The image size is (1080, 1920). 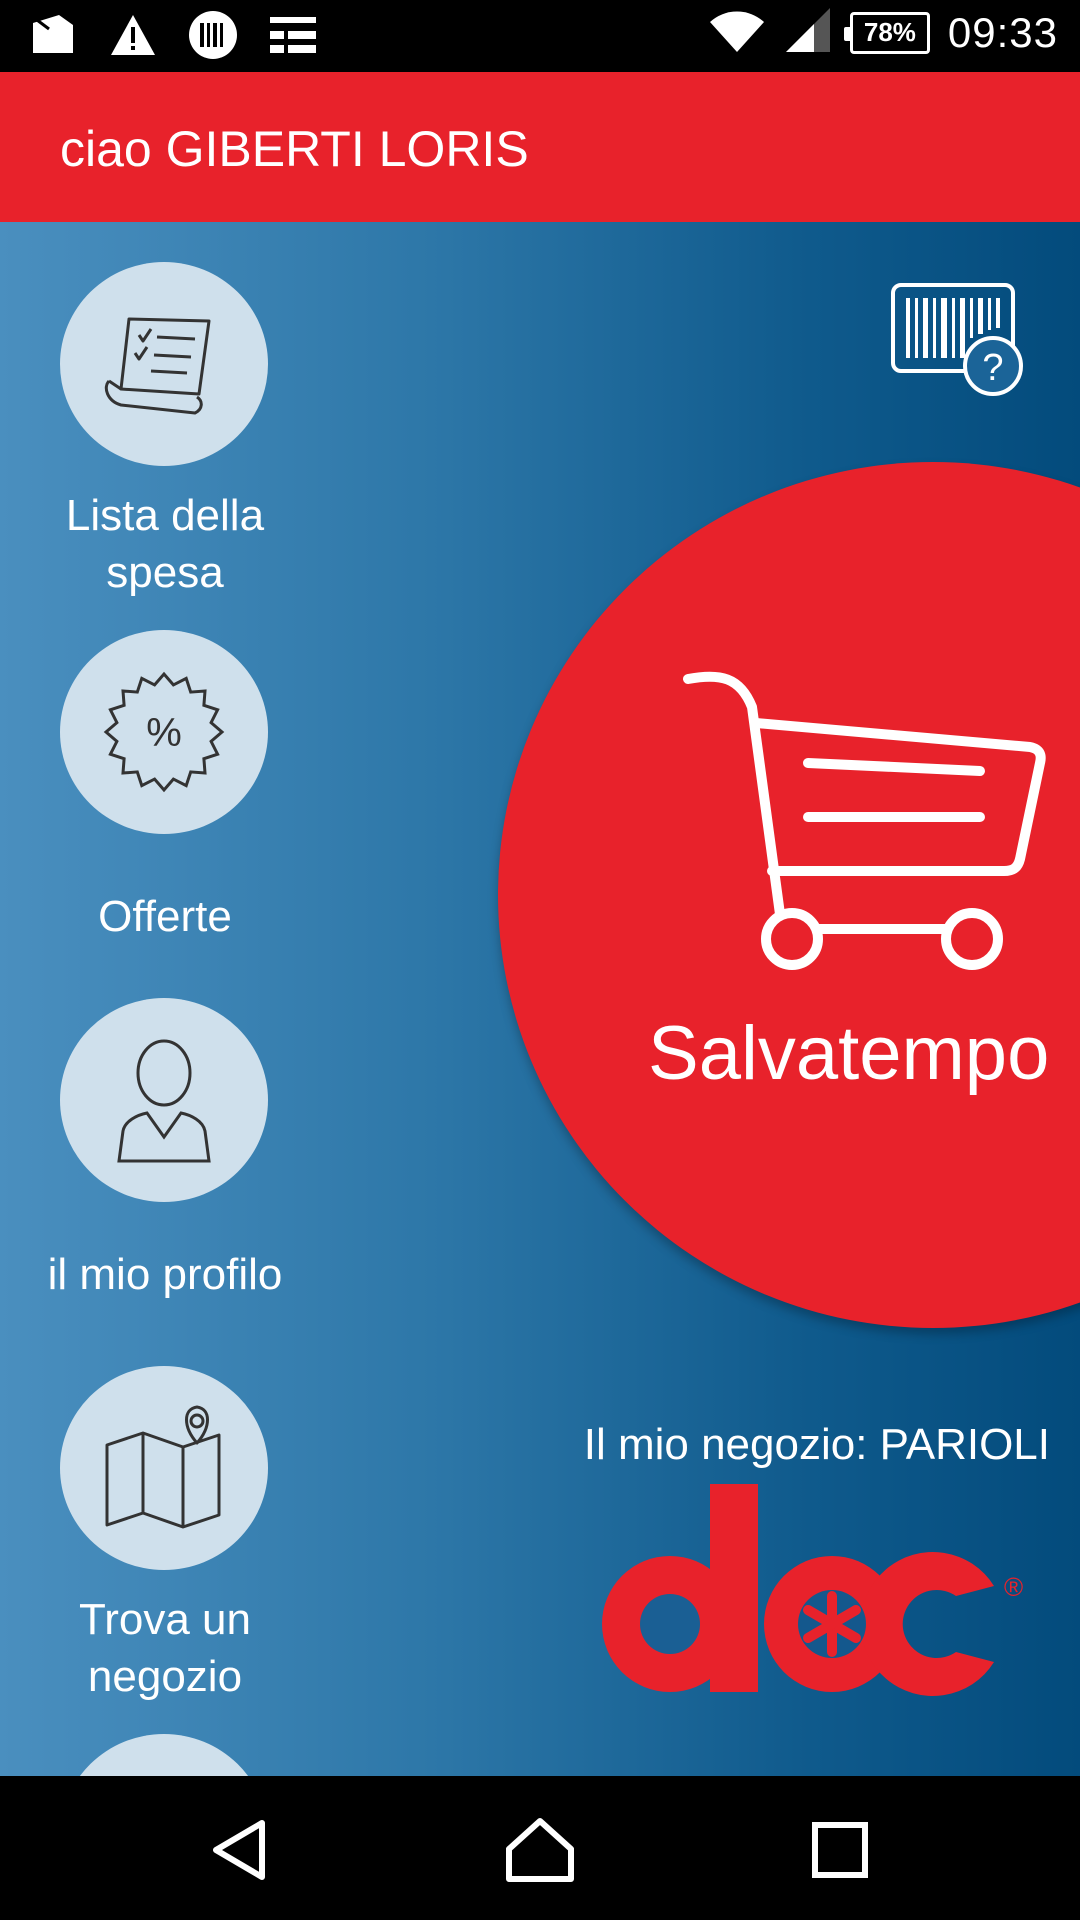 I want to click on barcode-help-icon: ?, so click(x=957, y=339).